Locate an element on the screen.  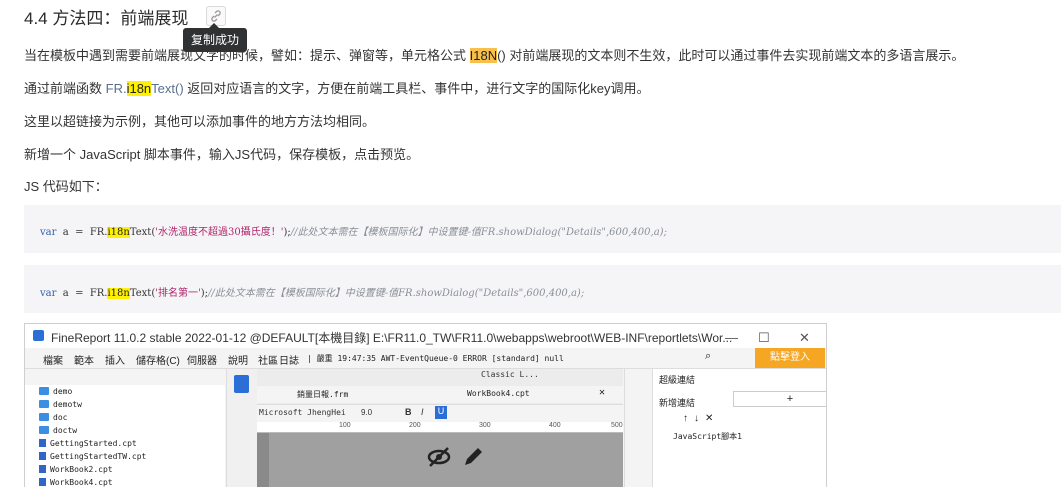
fr-prefix: FR. is located at coordinates (116, 88).